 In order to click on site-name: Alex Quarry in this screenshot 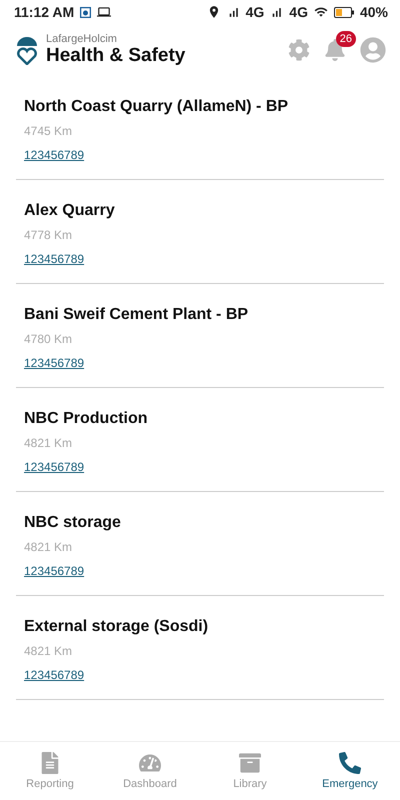, I will do `click(70, 211)`.